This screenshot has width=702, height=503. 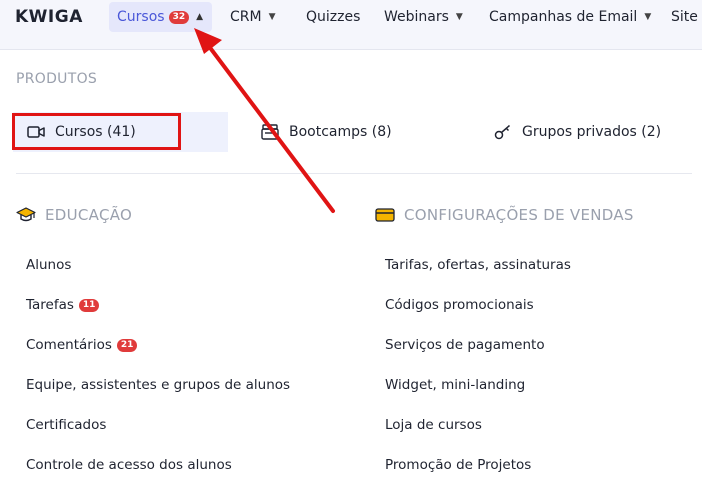 I want to click on nav-campanhas-label: Campanhas de Email, so click(x=563, y=17).